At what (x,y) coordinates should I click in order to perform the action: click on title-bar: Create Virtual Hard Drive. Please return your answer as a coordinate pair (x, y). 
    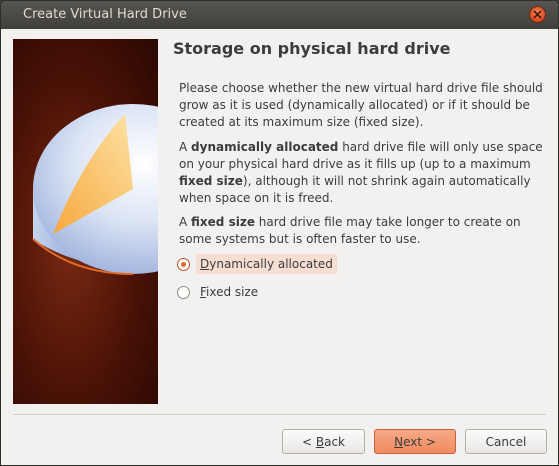
    Looking at the image, I should click on (279, 15).